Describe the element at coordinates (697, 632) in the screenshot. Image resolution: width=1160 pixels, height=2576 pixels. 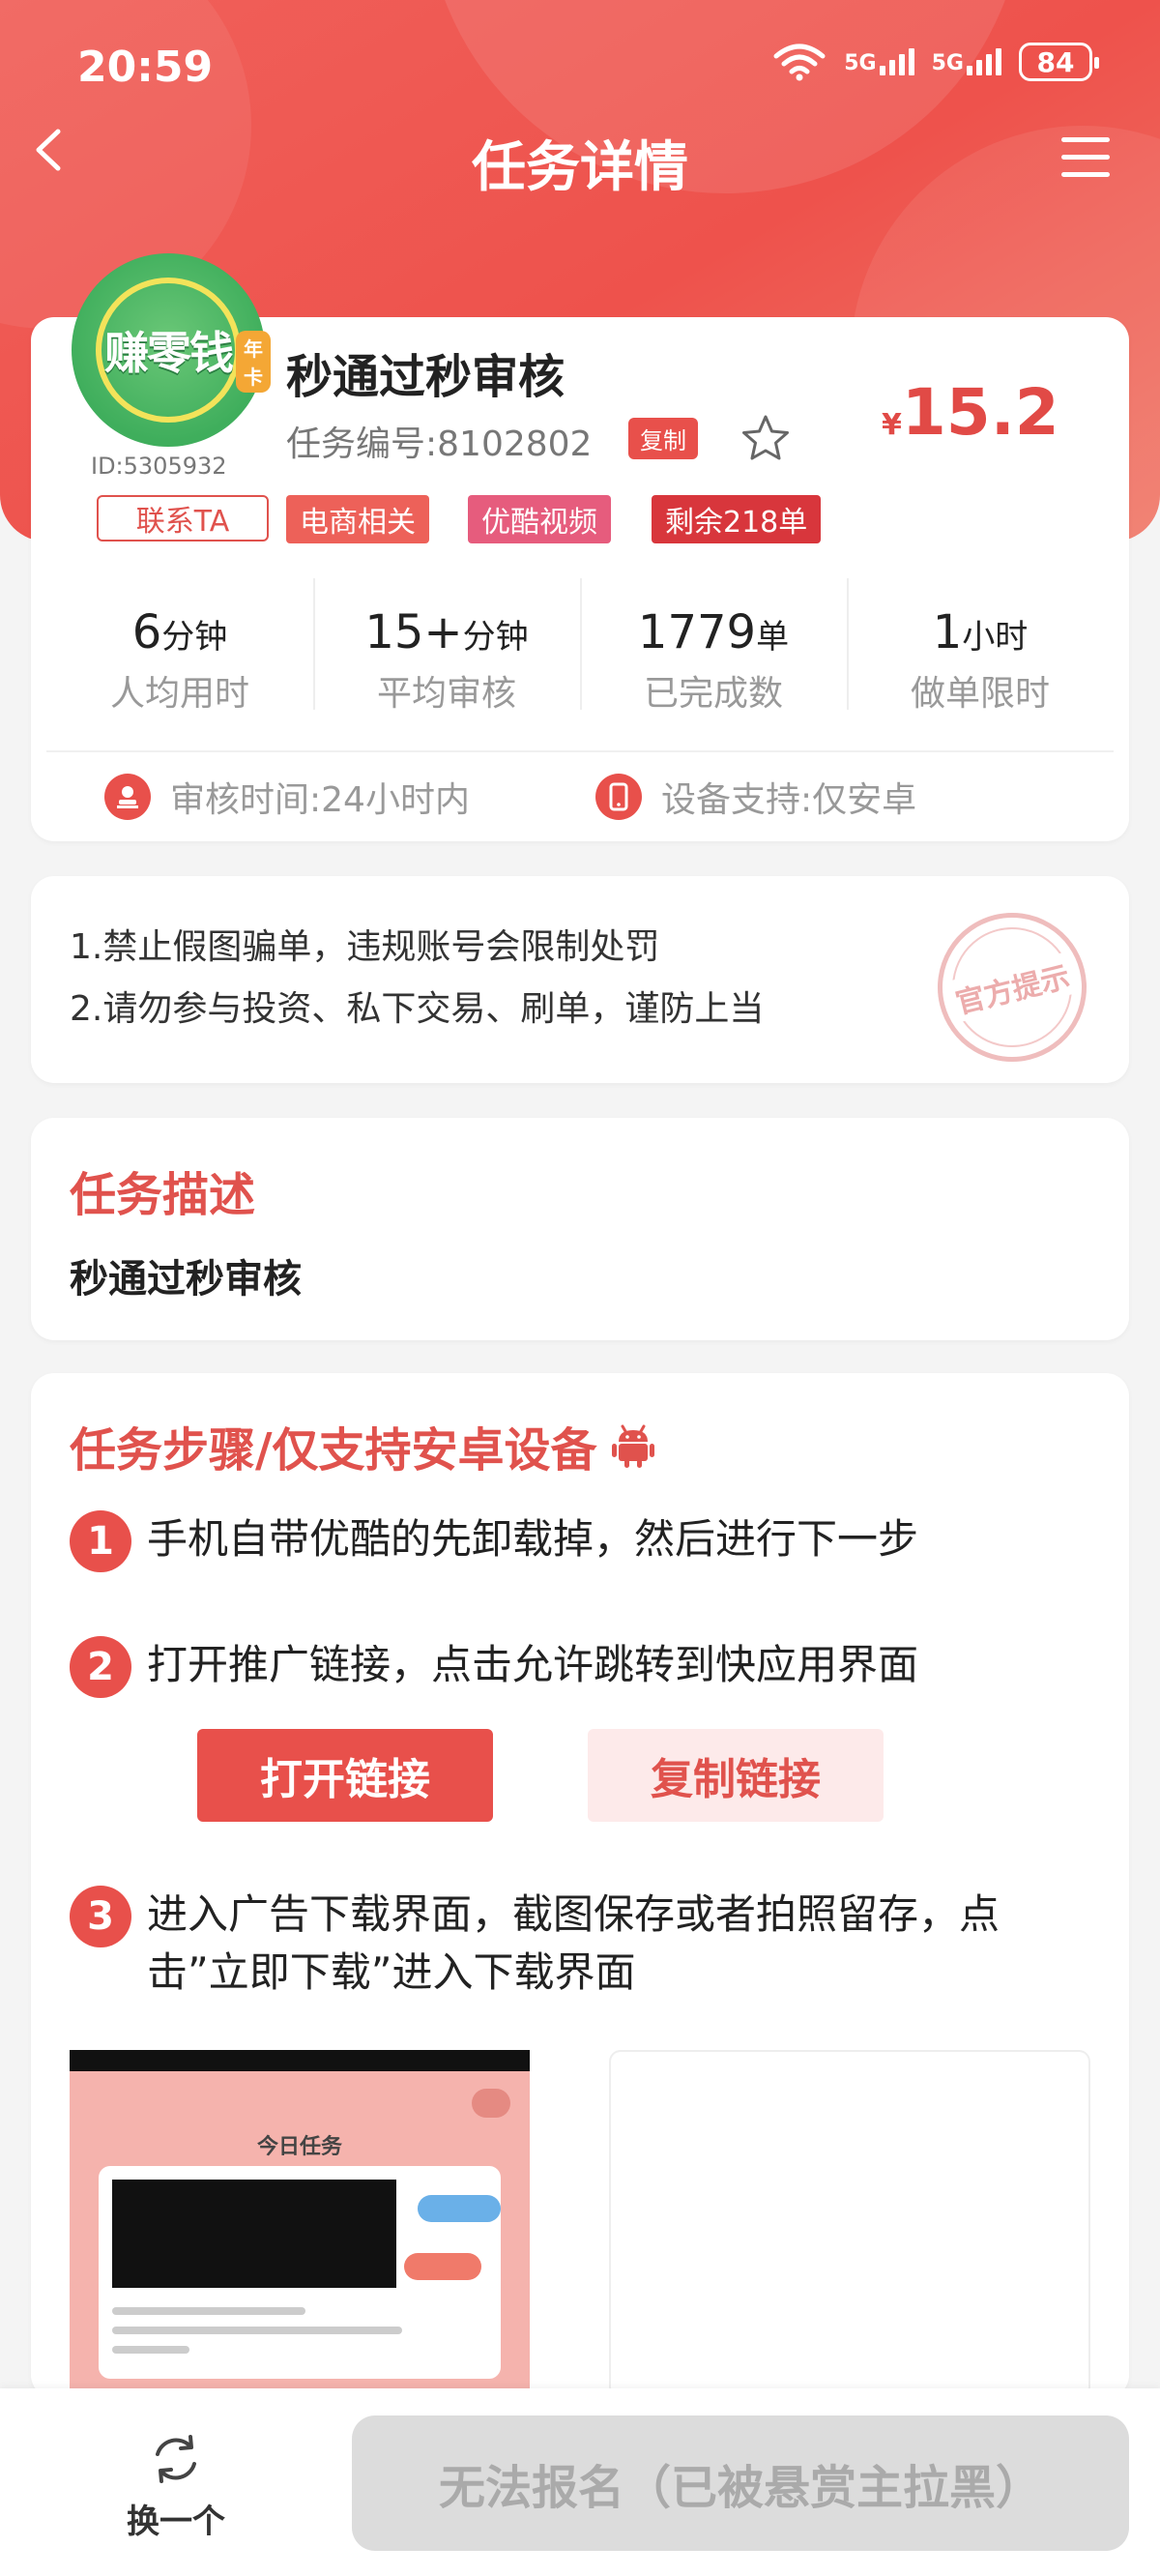
I see `stat-value: 1779` at that location.